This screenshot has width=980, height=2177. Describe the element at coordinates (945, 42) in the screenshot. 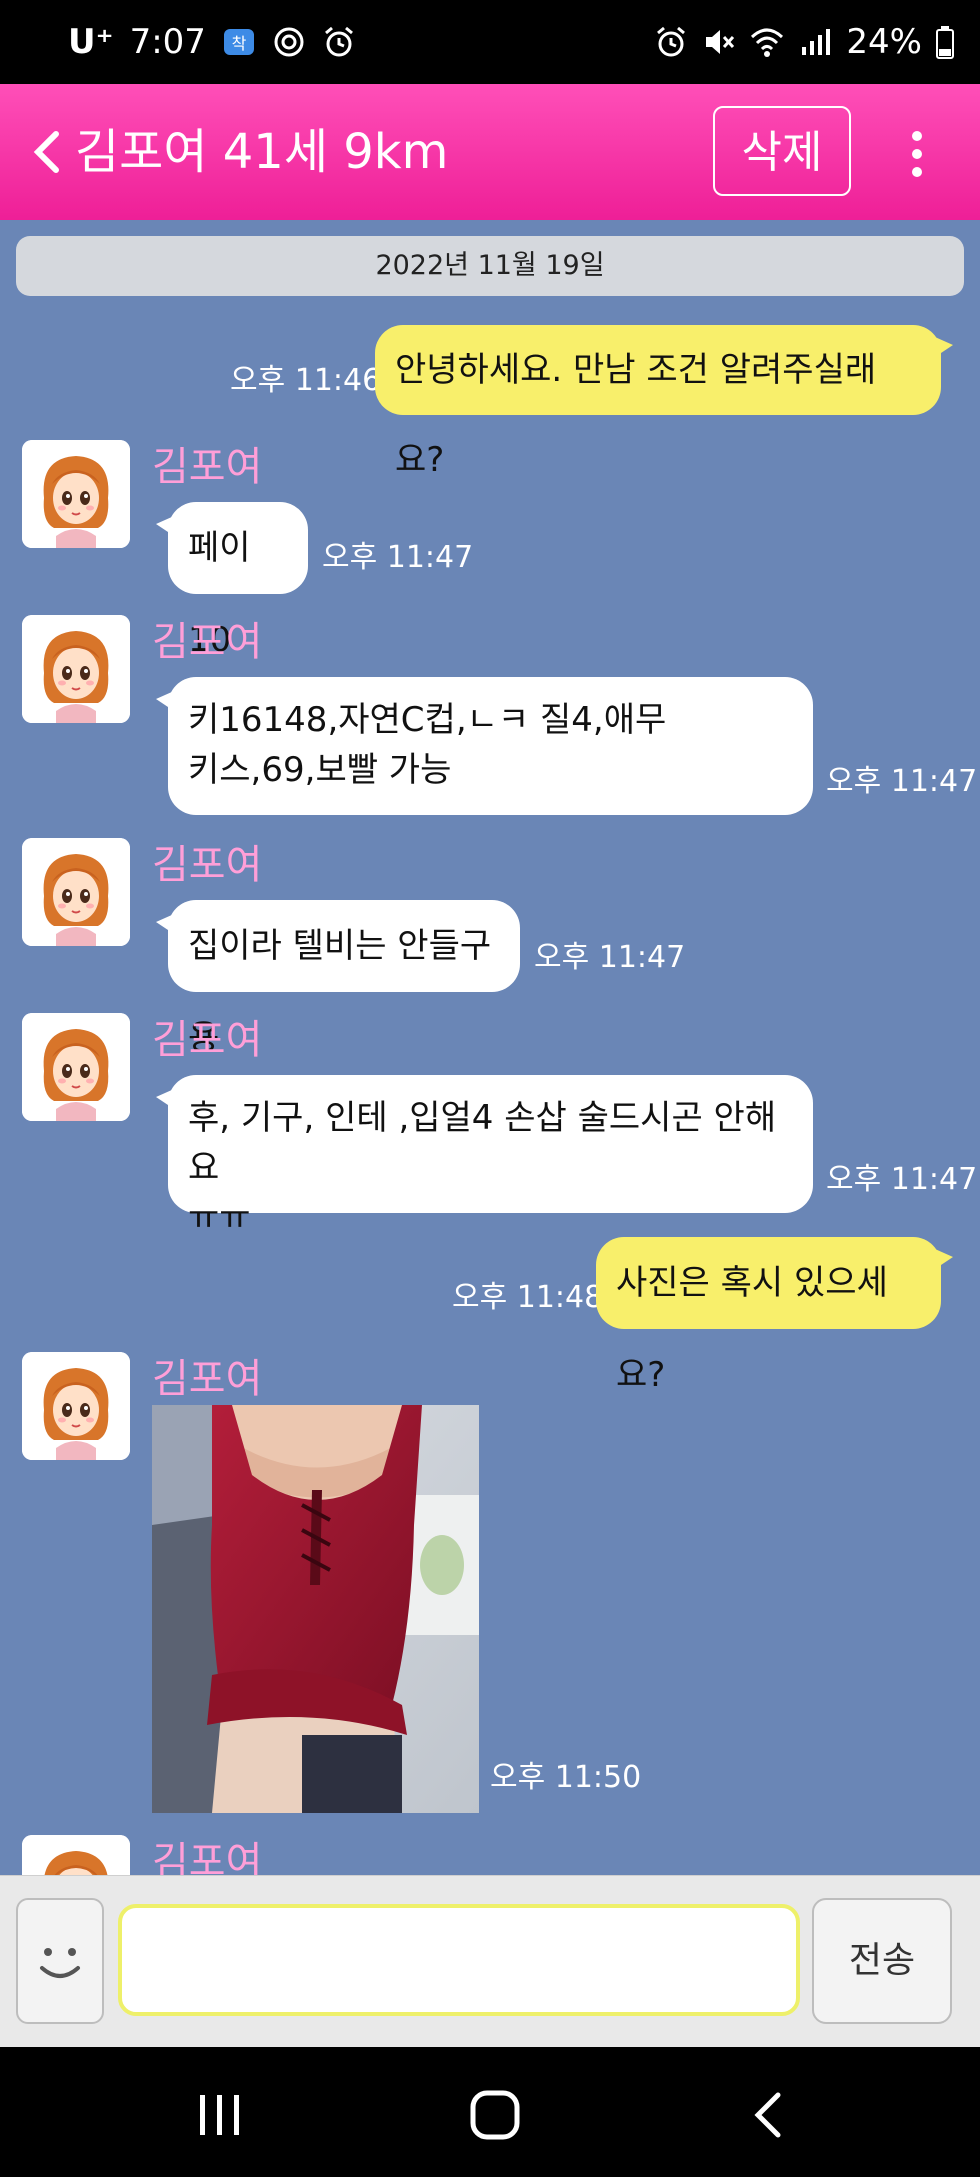

I see `battery-icon` at that location.